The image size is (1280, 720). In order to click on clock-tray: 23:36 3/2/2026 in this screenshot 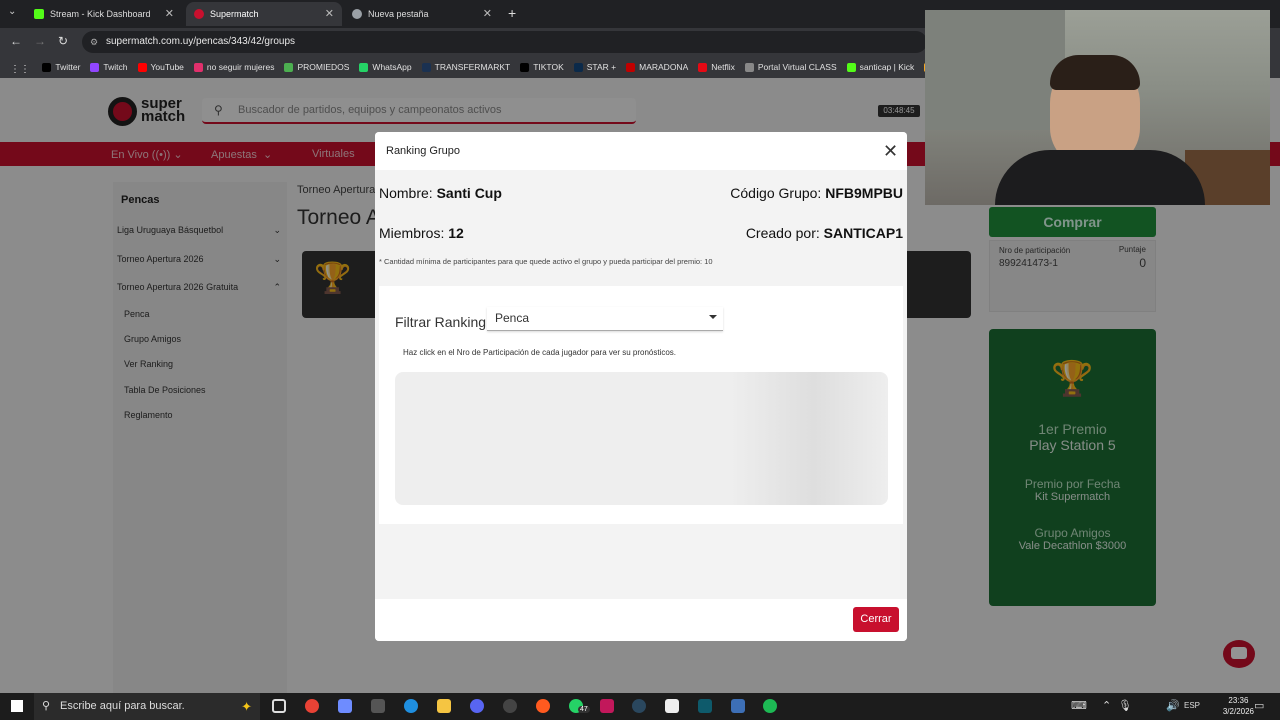, I will do `click(1238, 706)`.